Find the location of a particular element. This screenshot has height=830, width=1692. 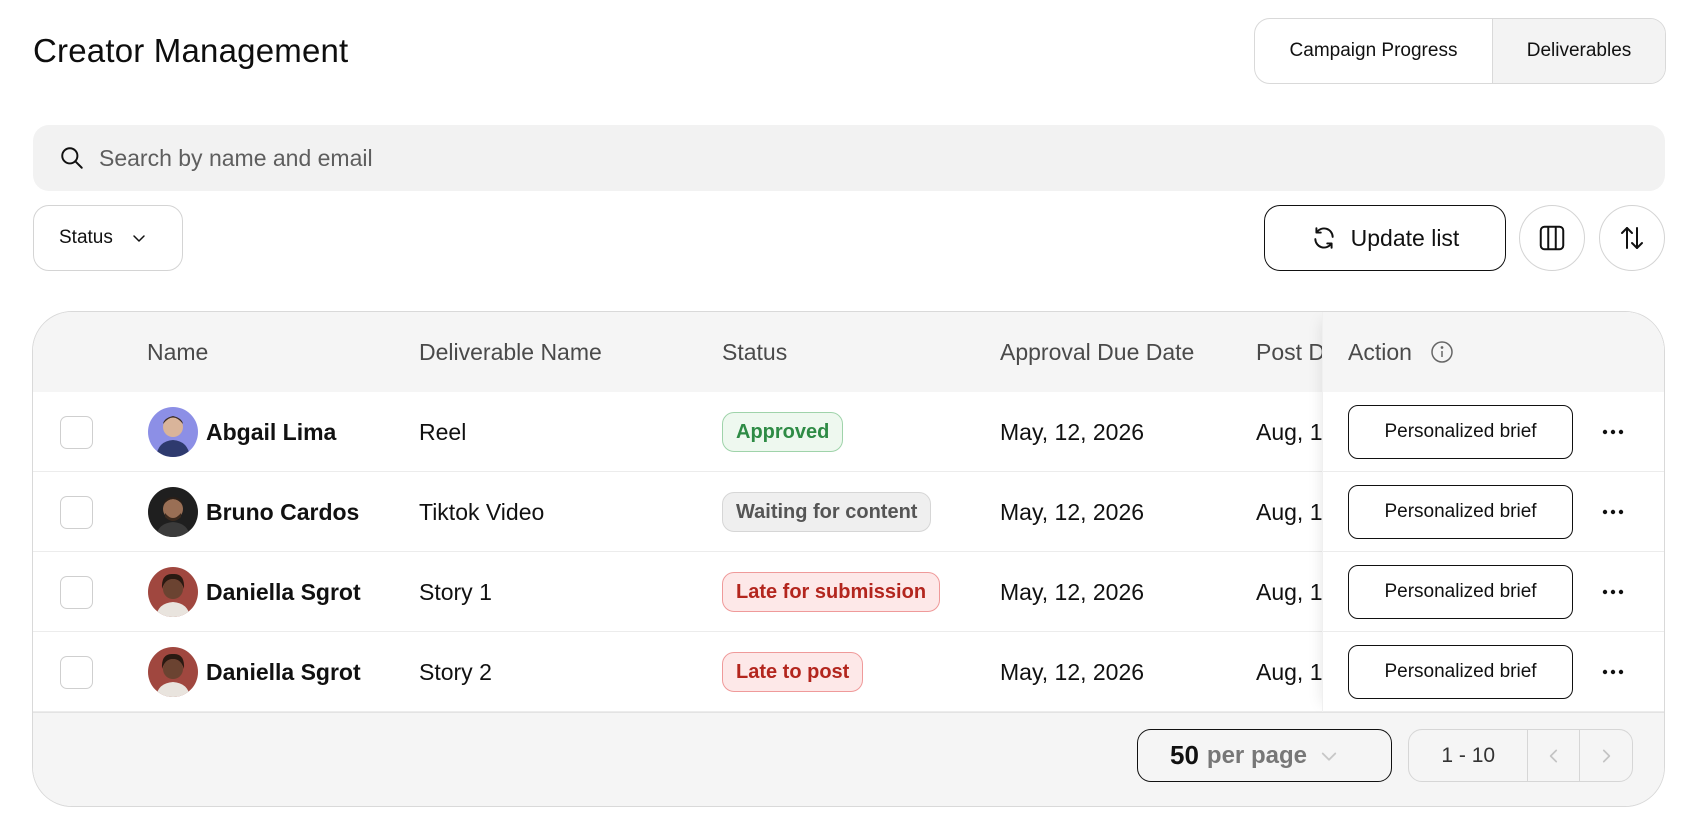

status-badge: Late to post is located at coordinates (793, 672).